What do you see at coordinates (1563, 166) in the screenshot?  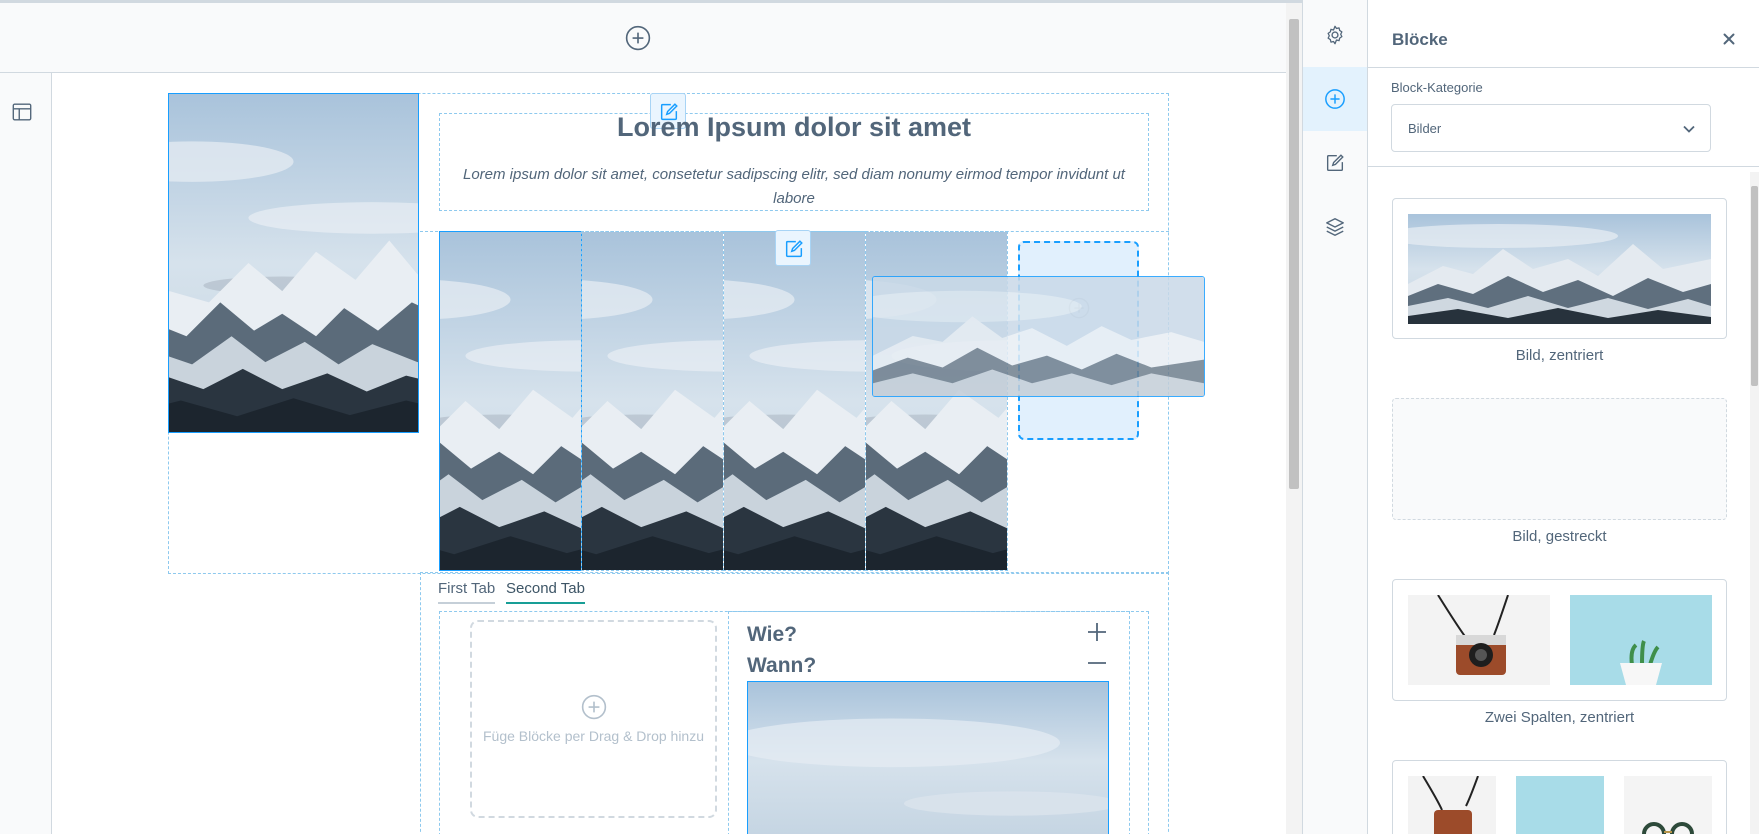 I see `panel-divider` at bounding box center [1563, 166].